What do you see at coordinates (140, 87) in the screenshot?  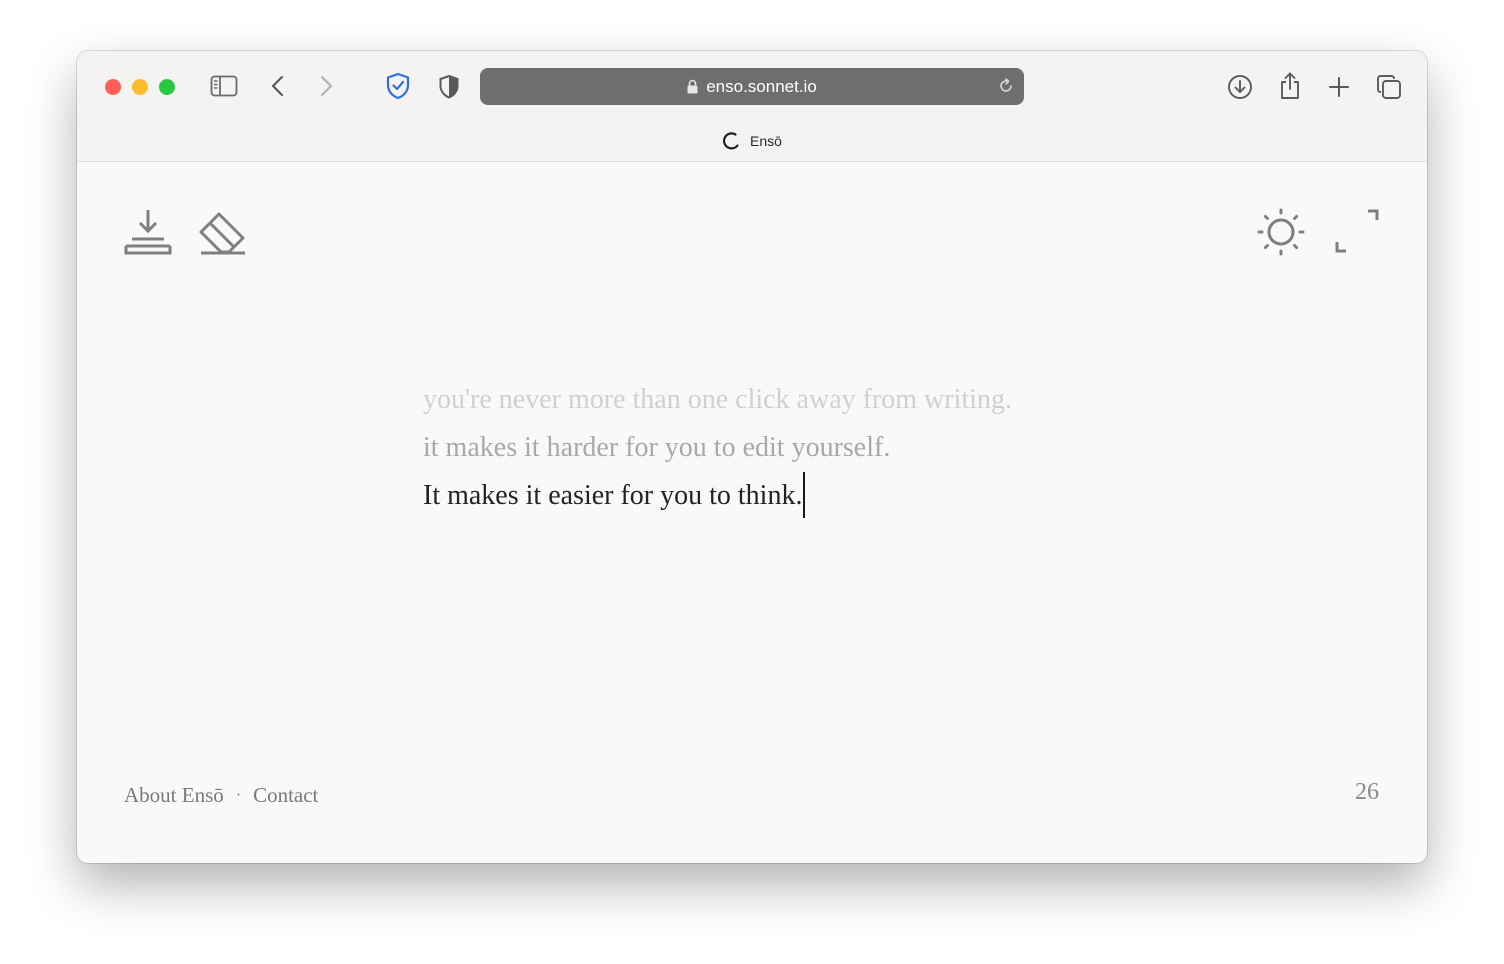 I see `minimize-window-button` at bounding box center [140, 87].